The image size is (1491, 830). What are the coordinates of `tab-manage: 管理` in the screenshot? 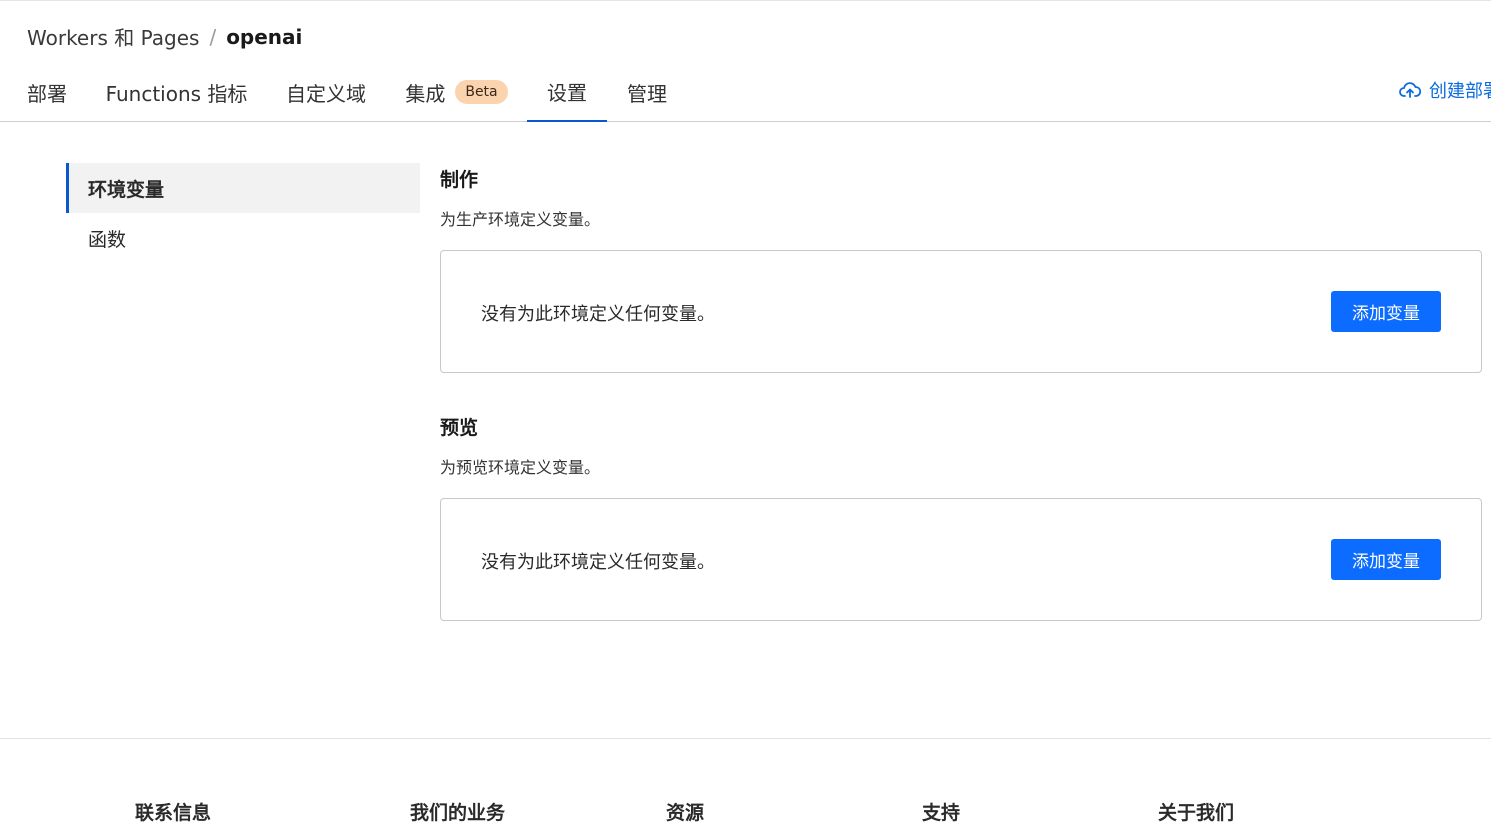 It's located at (647, 92).